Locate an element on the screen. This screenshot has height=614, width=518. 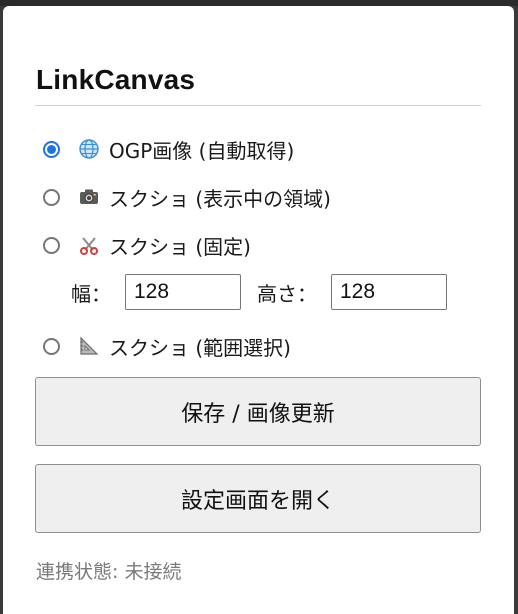
height-label: 高さ： is located at coordinates (287, 293).